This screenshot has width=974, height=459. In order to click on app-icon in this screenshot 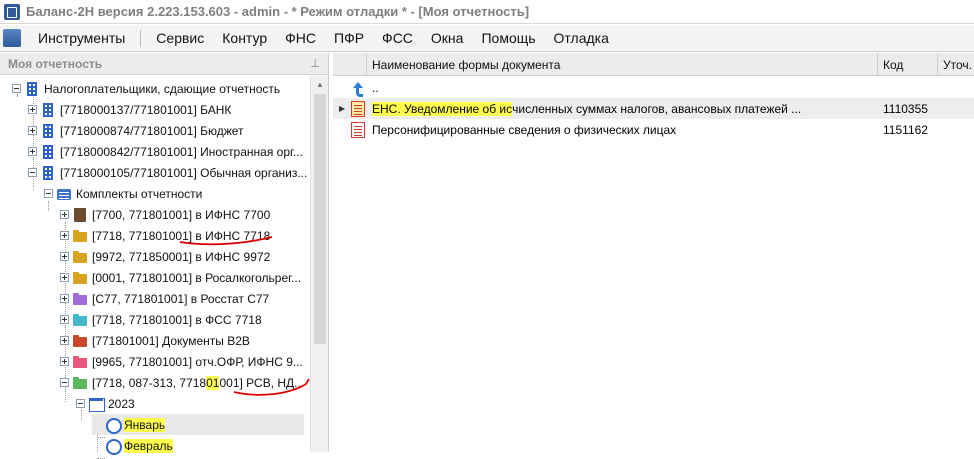, I will do `click(12, 11)`.